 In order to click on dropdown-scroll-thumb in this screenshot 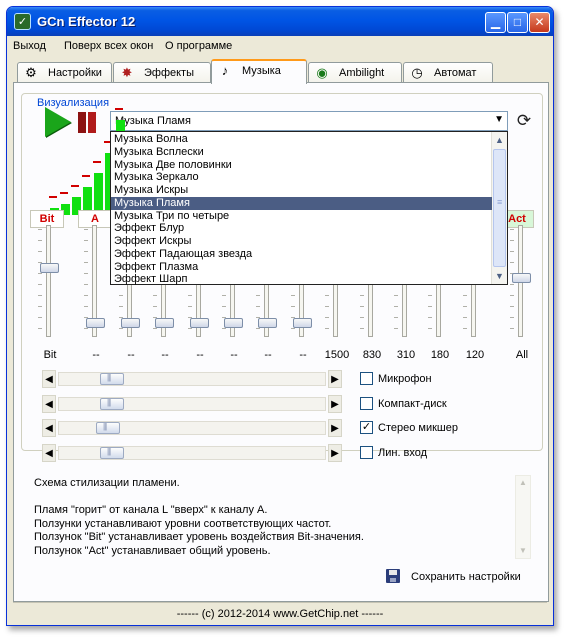, I will do `click(499, 208)`.